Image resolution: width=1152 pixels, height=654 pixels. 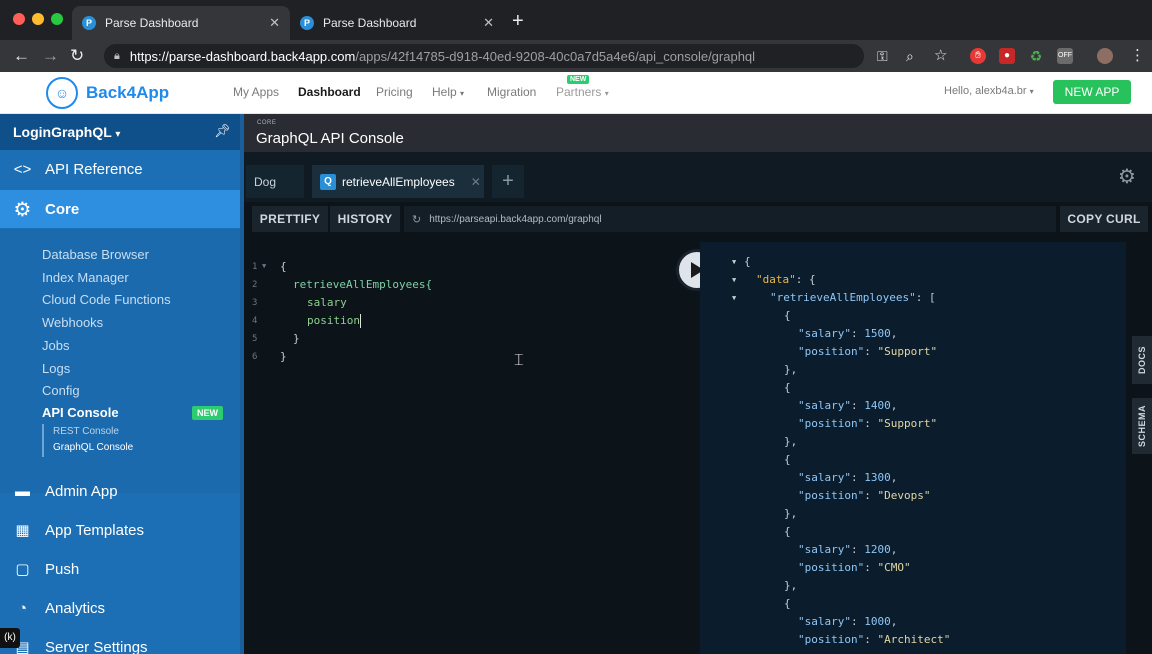 I want to click on refresh-icon: ↻, so click(x=416, y=219).